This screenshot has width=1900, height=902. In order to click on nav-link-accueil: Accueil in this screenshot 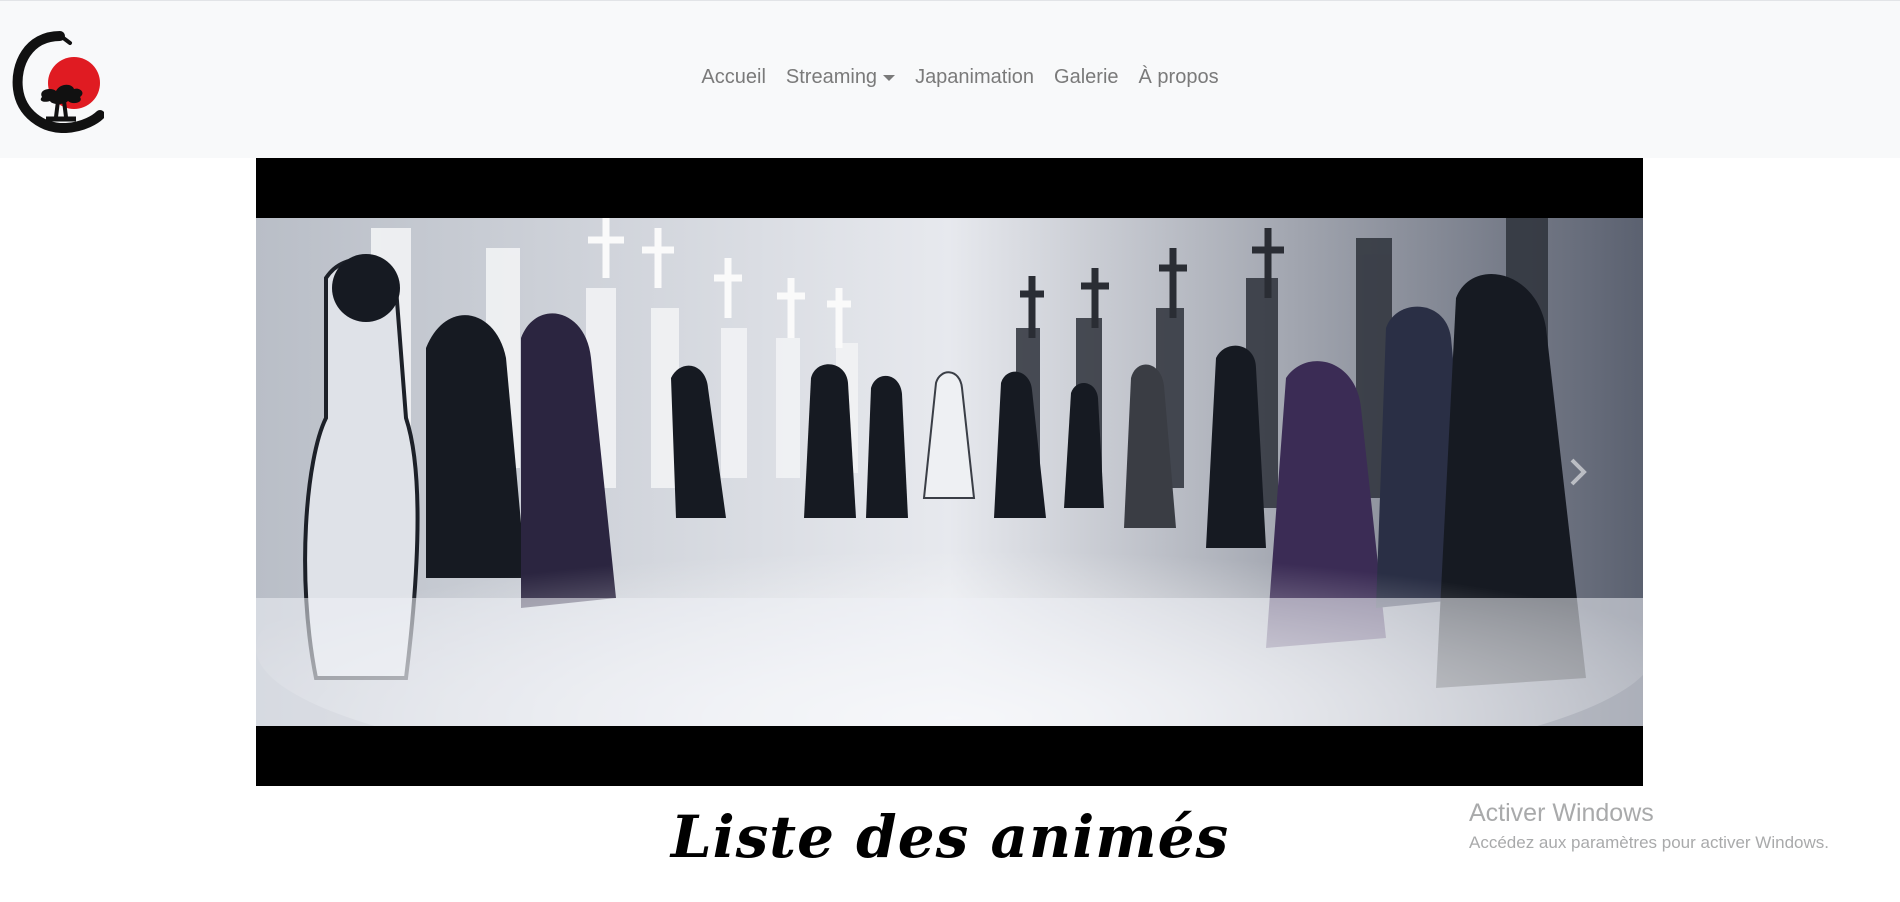, I will do `click(733, 77)`.